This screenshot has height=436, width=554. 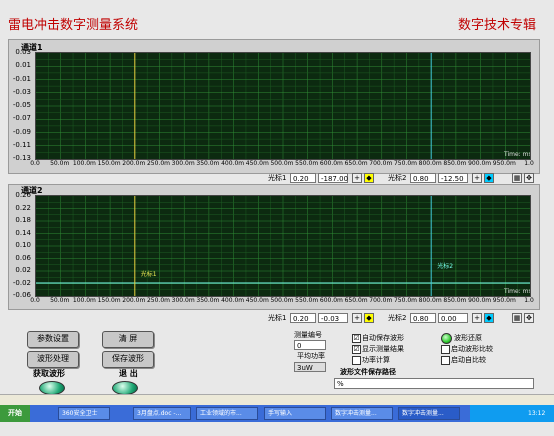 What do you see at coordinates (125, 388) in the screenshot?
I see `exit-button` at bounding box center [125, 388].